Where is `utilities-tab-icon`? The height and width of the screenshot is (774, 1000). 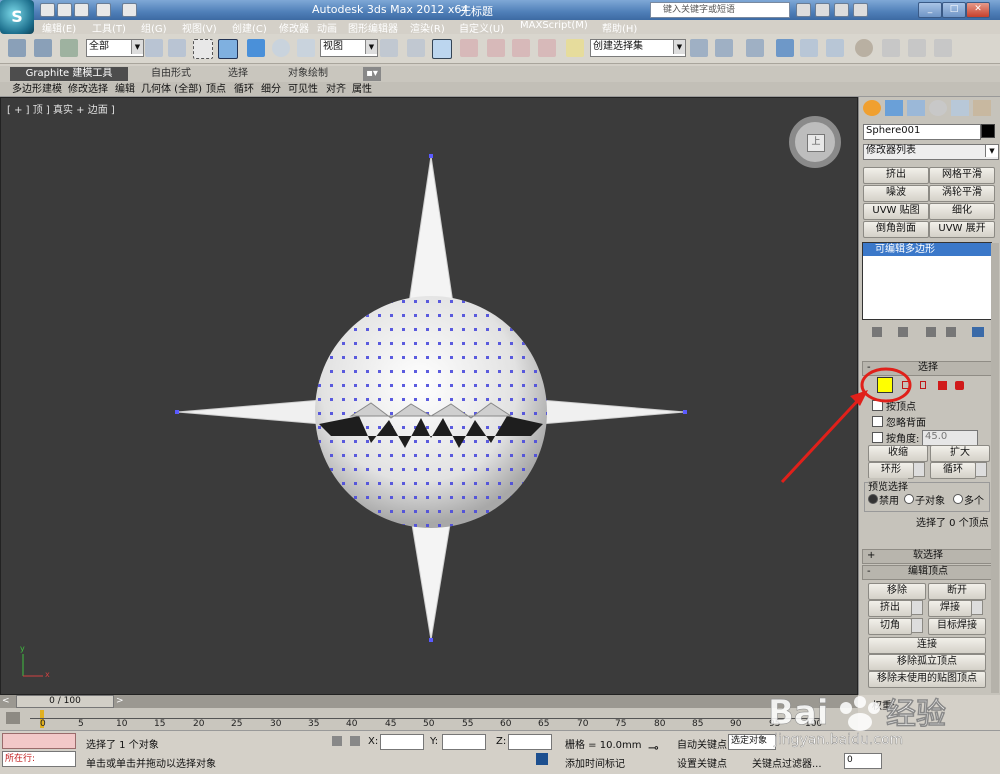
utilities-tab-icon is located at coordinates (982, 108).